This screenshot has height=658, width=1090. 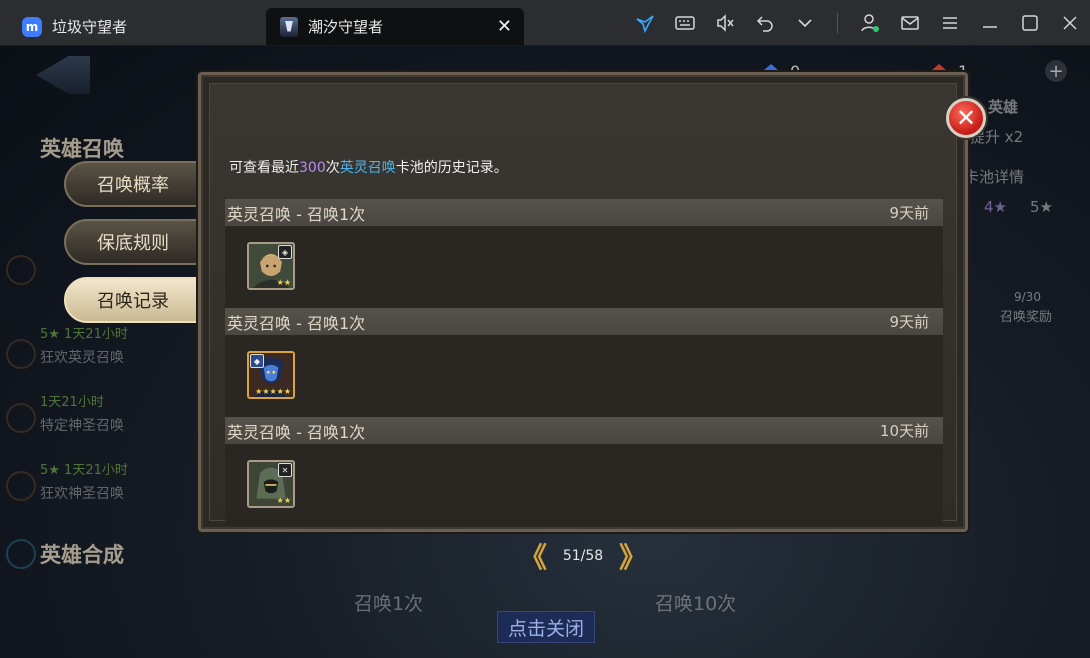 What do you see at coordinates (504, 26) in the screenshot?
I see `tab-close-icon: ✕` at bounding box center [504, 26].